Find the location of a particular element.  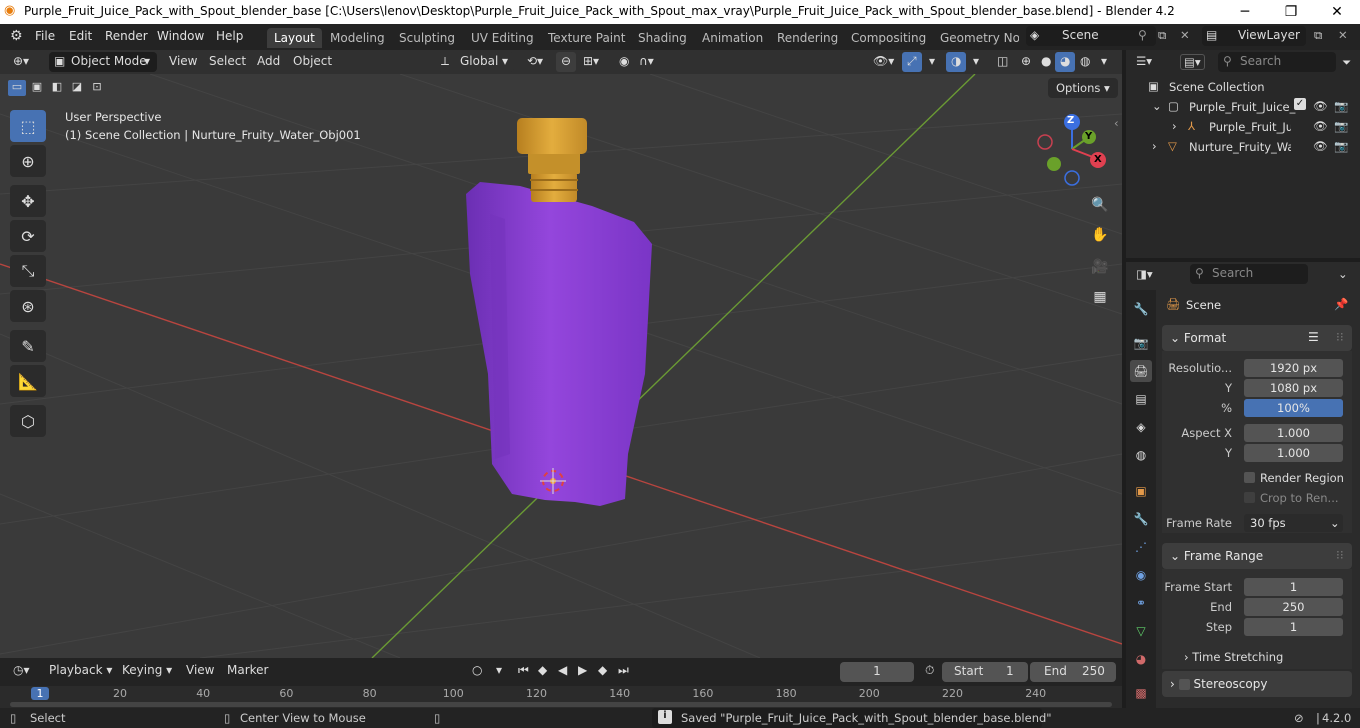

play-icon: ▶ is located at coordinates (582, 671).